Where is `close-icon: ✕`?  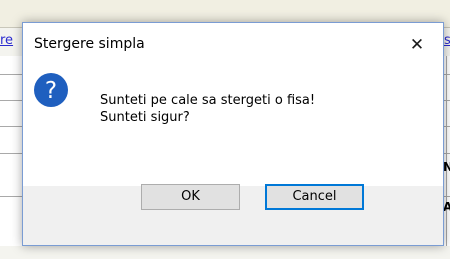
close-icon: ✕ is located at coordinates (417, 45).